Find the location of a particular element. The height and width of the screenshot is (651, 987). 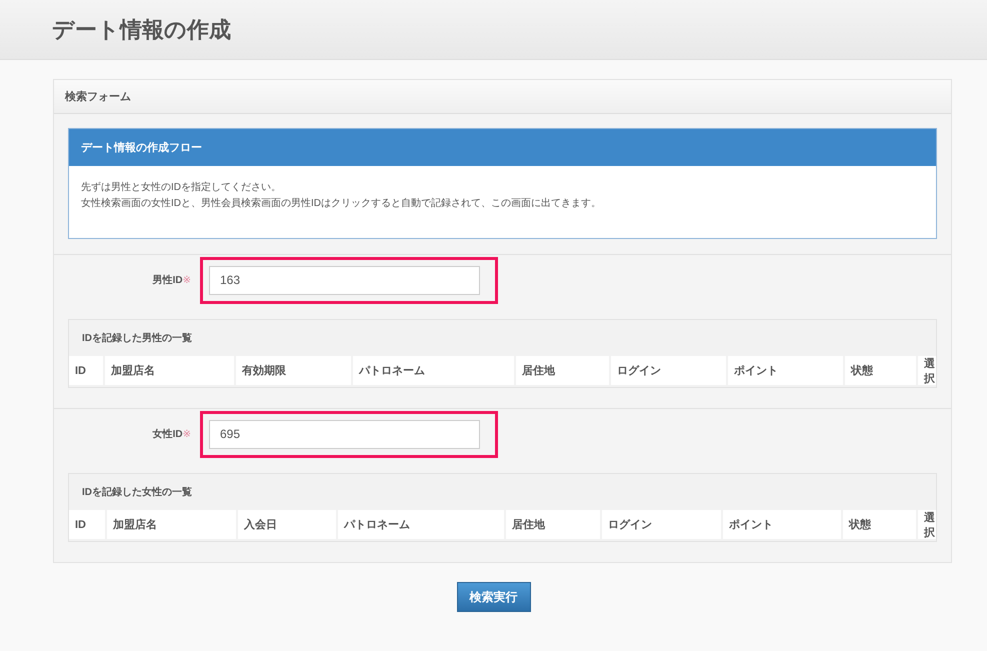

column-header: 有効期限 is located at coordinates (293, 370).